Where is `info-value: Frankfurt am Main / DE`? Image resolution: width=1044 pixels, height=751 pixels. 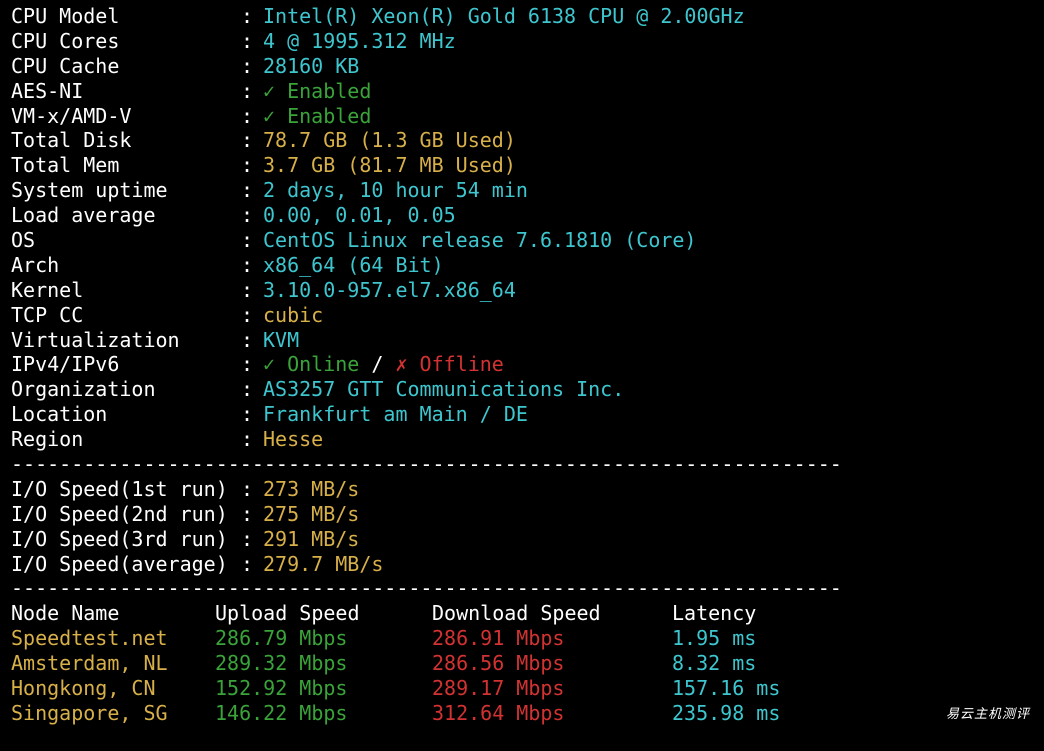
info-value: Frankfurt am Main / DE is located at coordinates (395, 414).